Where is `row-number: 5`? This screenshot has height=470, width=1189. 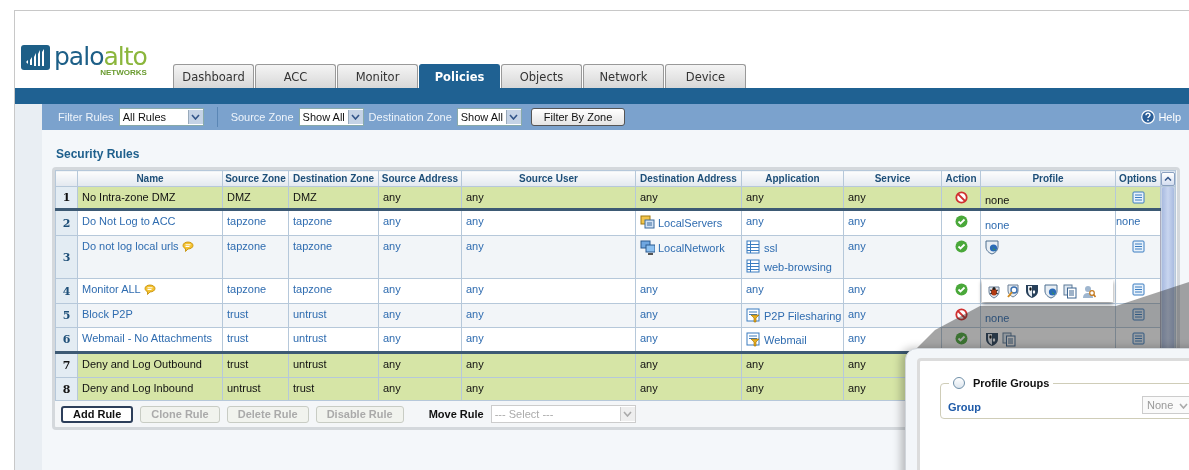 row-number: 5 is located at coordinates (66, 315).